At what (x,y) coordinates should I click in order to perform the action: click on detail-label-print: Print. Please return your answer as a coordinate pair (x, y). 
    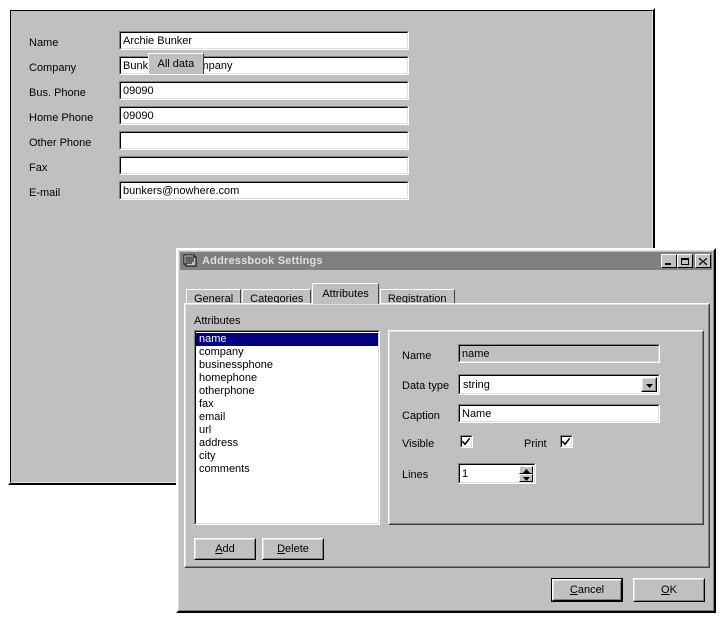
    Looking at the image, I should click on (535, 444).